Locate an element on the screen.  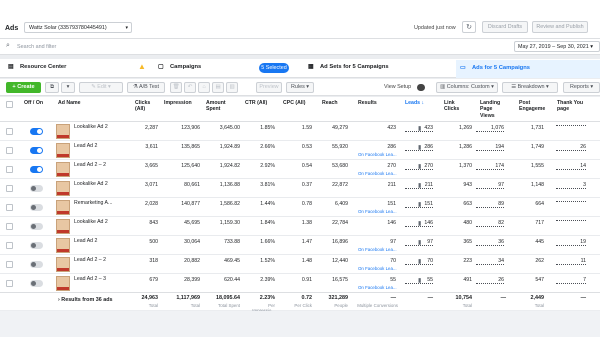
warning-icon: ▲ is located at coordinates (142, 66).